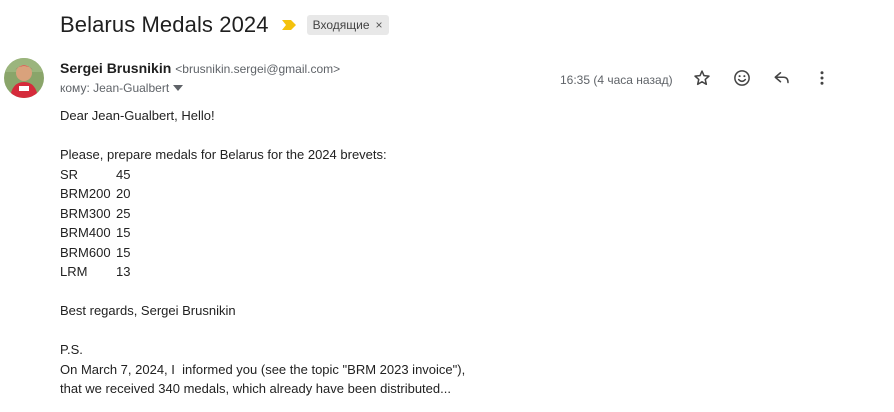  I want to click on subject-row: Belarus Medals 2024 Входящие ×, so click(224, 25).